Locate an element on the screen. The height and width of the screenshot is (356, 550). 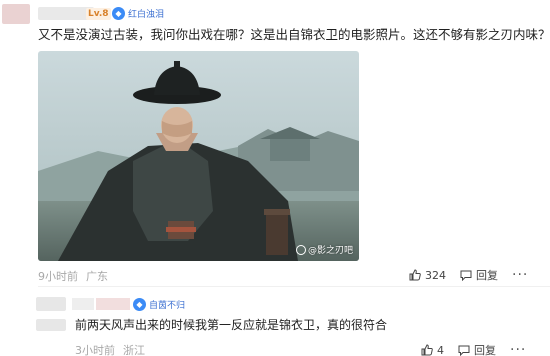
reply-reply-label: 回复 is located at coordinates (485, 350).